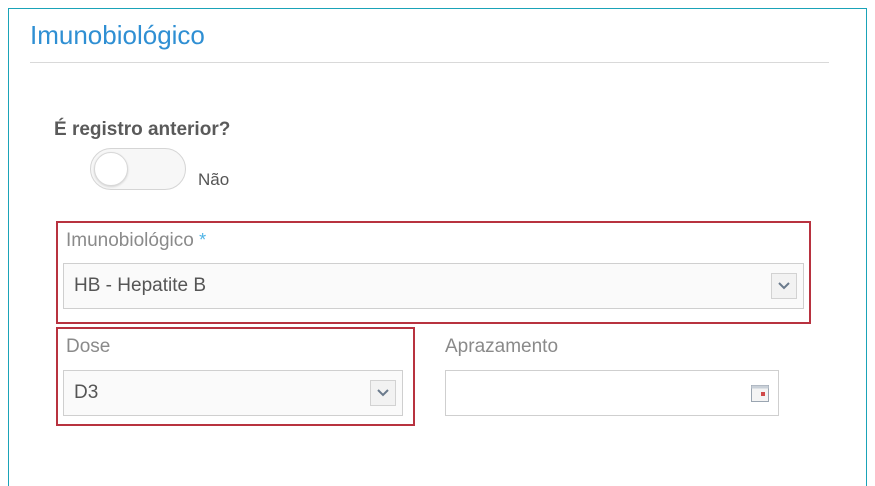  Describe the element at coordinates (502, 346) in the screenshot. I see `aprazamento-label: Aprazamento` at that location.